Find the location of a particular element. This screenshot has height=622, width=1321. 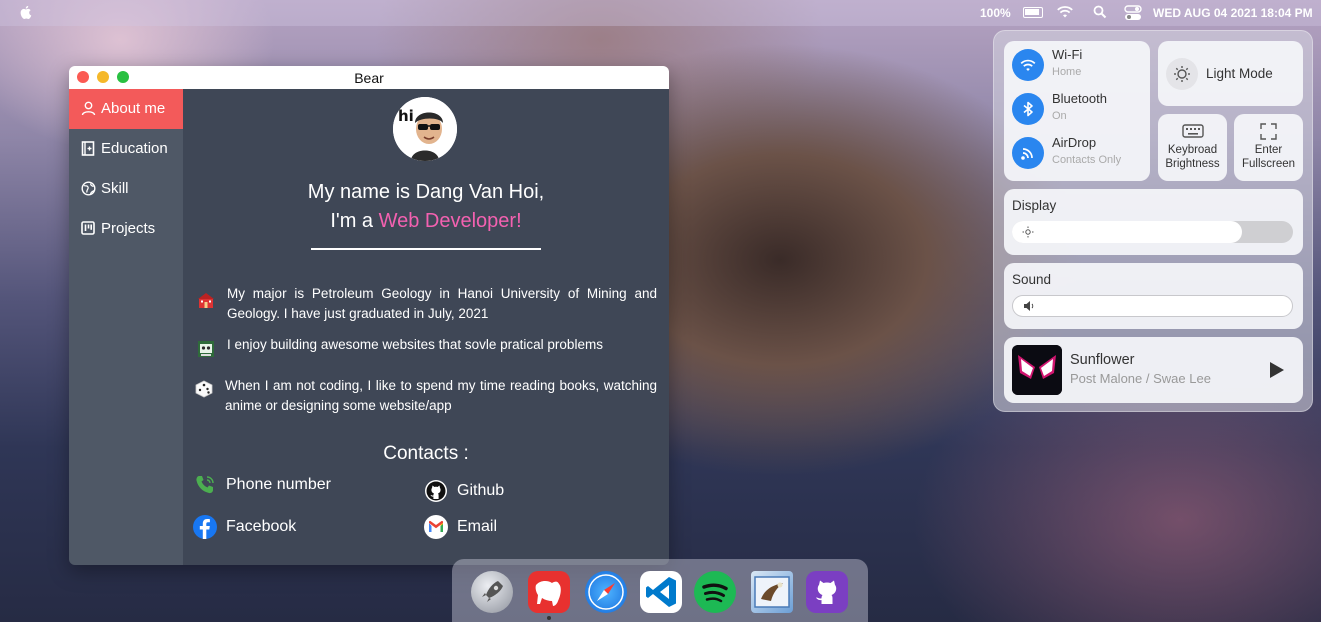

play-icon is located at coordinates (1277, 370).